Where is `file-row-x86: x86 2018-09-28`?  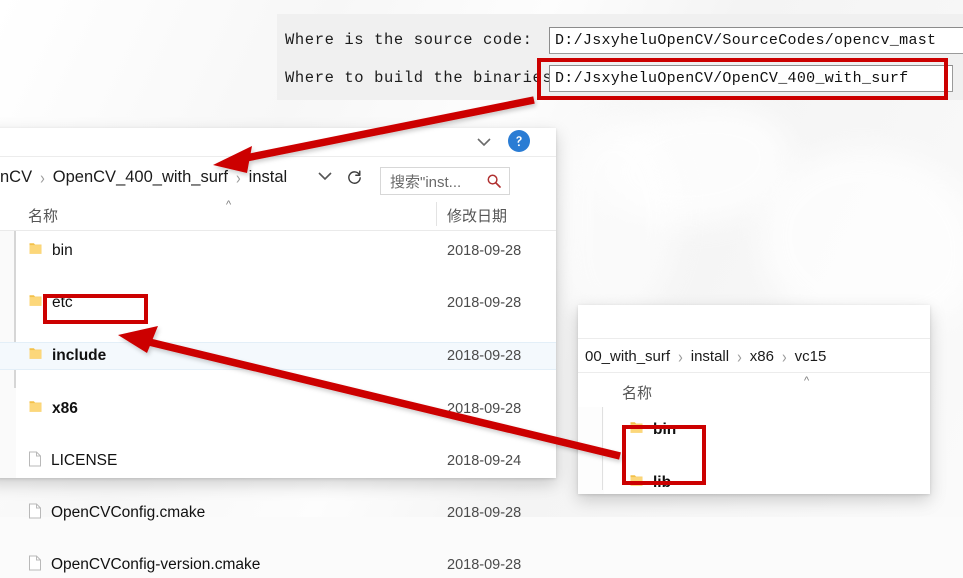
file-row-x86: x86 2018-09-28 is located at coordinates (278, 409).